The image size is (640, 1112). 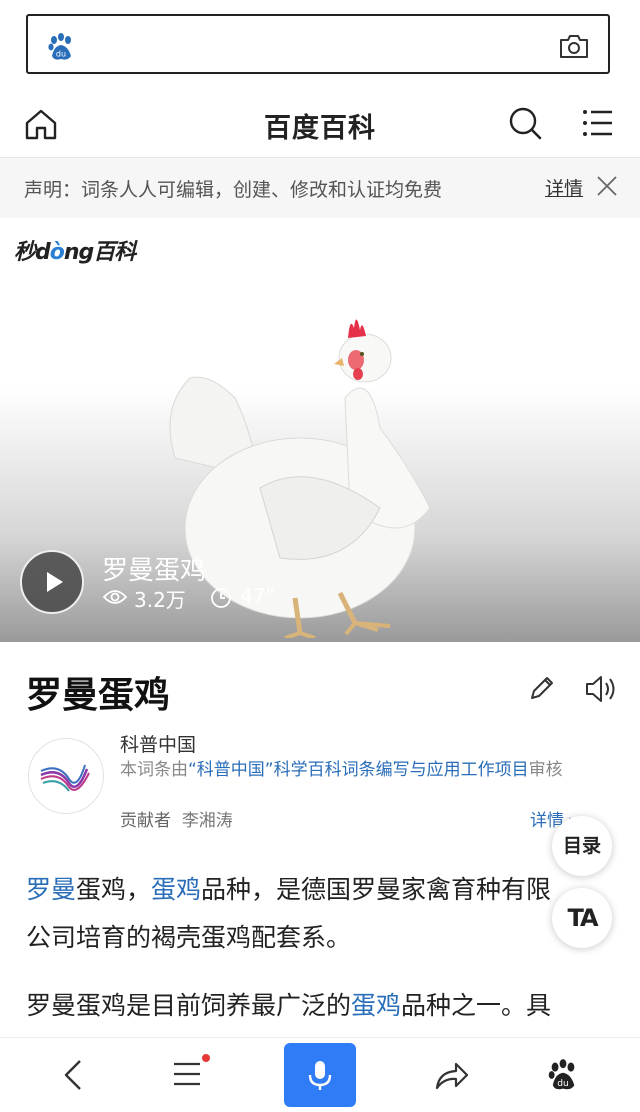 I want to click on notice-bar: 声明：词条人人可编辑，创建、修改和认证均免费 详情, so click(x=320, y=188).